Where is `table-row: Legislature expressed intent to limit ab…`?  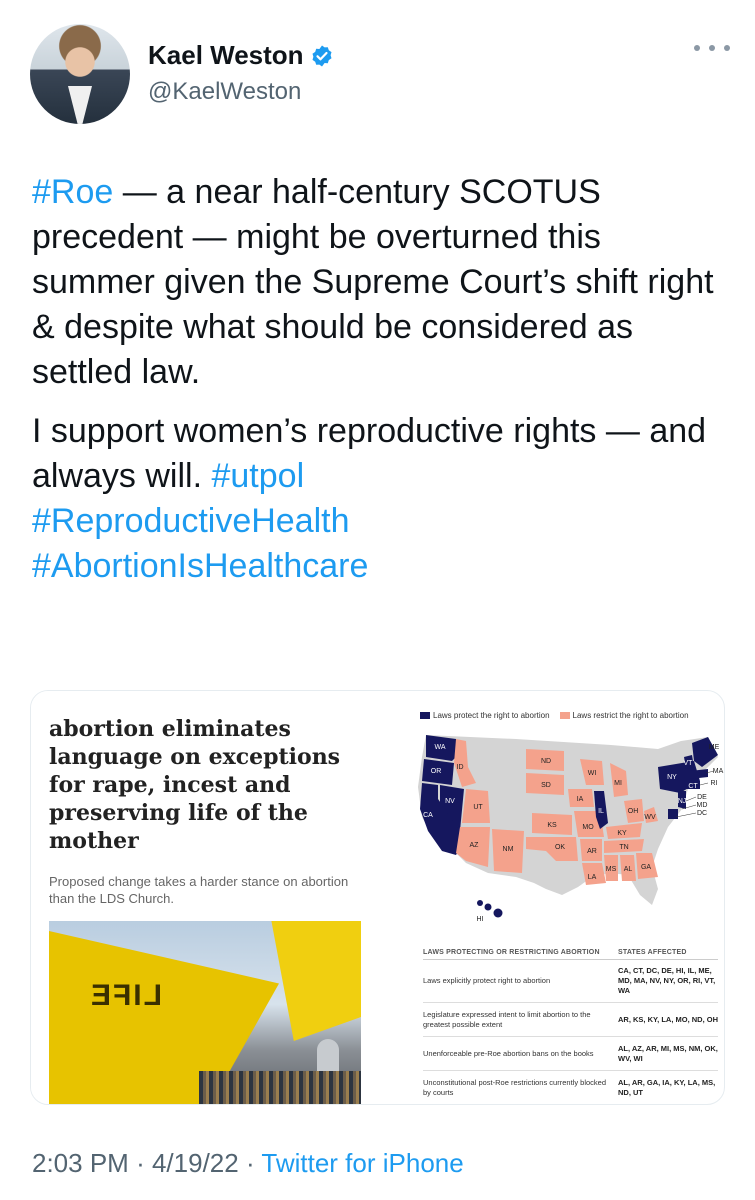
table-row: Legislature expressed intent to limit ab… is located at coordinates (570, 1020).